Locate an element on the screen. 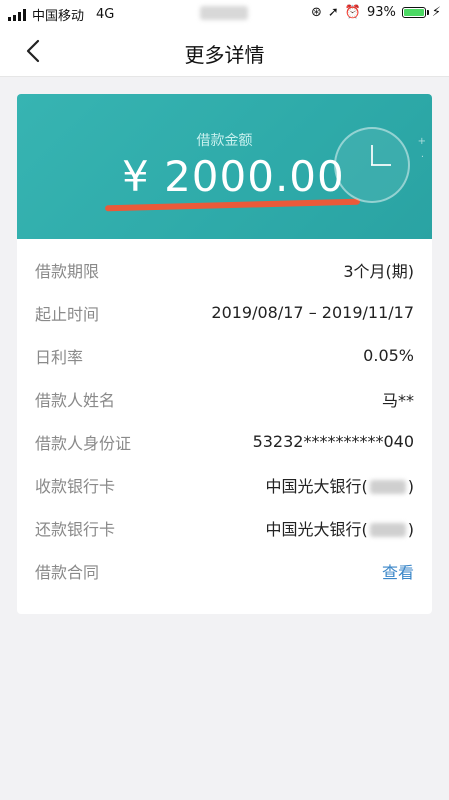  charging-icon: ⚡ is located at coordinates (436, 12).